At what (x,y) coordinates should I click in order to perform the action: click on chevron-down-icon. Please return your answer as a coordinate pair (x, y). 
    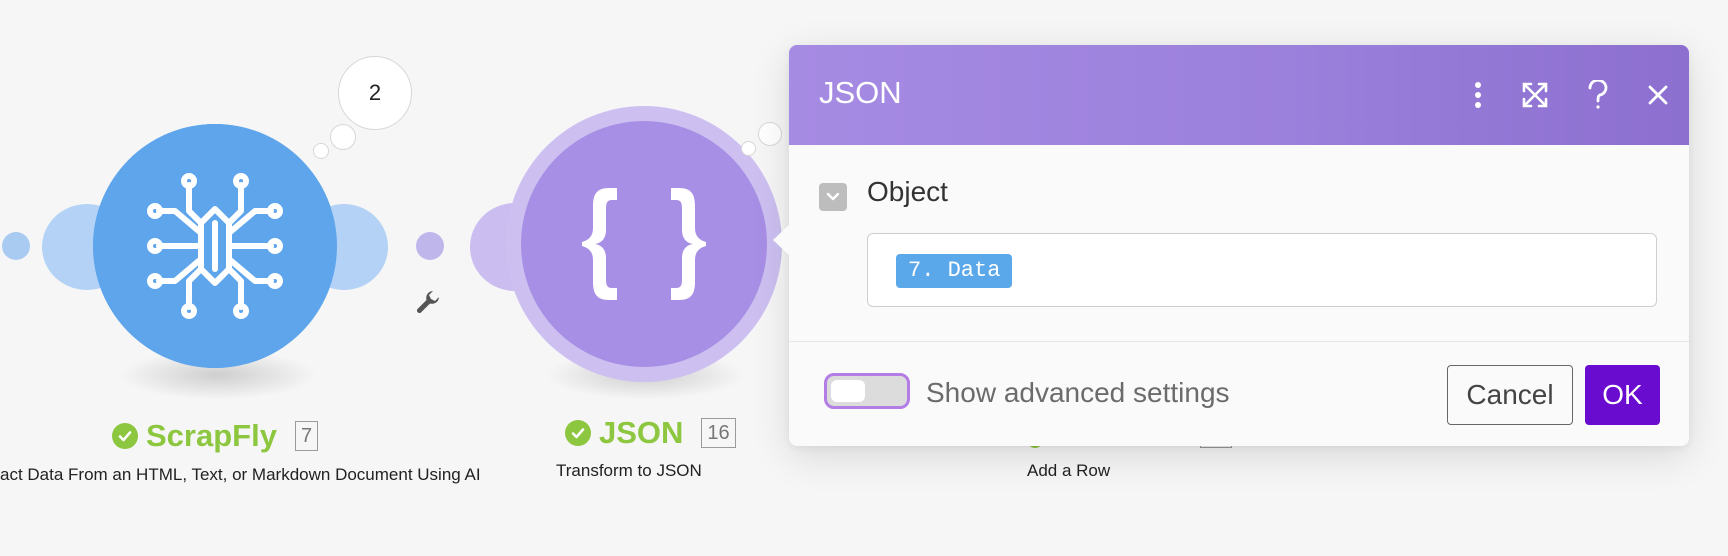
    Looking at the image, I should click on (833, 196).